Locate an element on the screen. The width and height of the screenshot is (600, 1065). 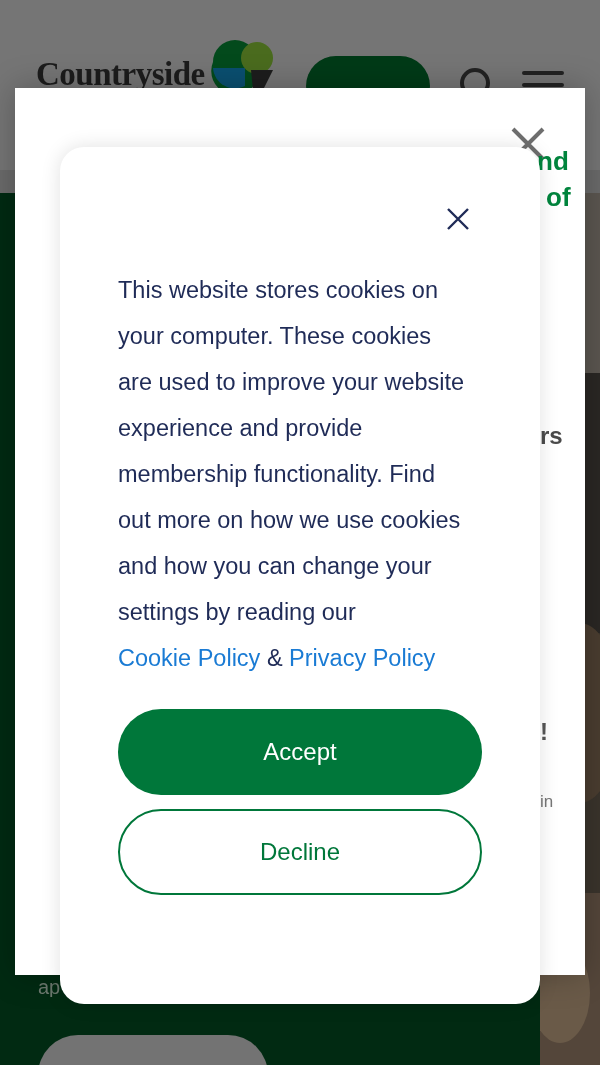
text-fragment: of is located at coordinates (558, 197).